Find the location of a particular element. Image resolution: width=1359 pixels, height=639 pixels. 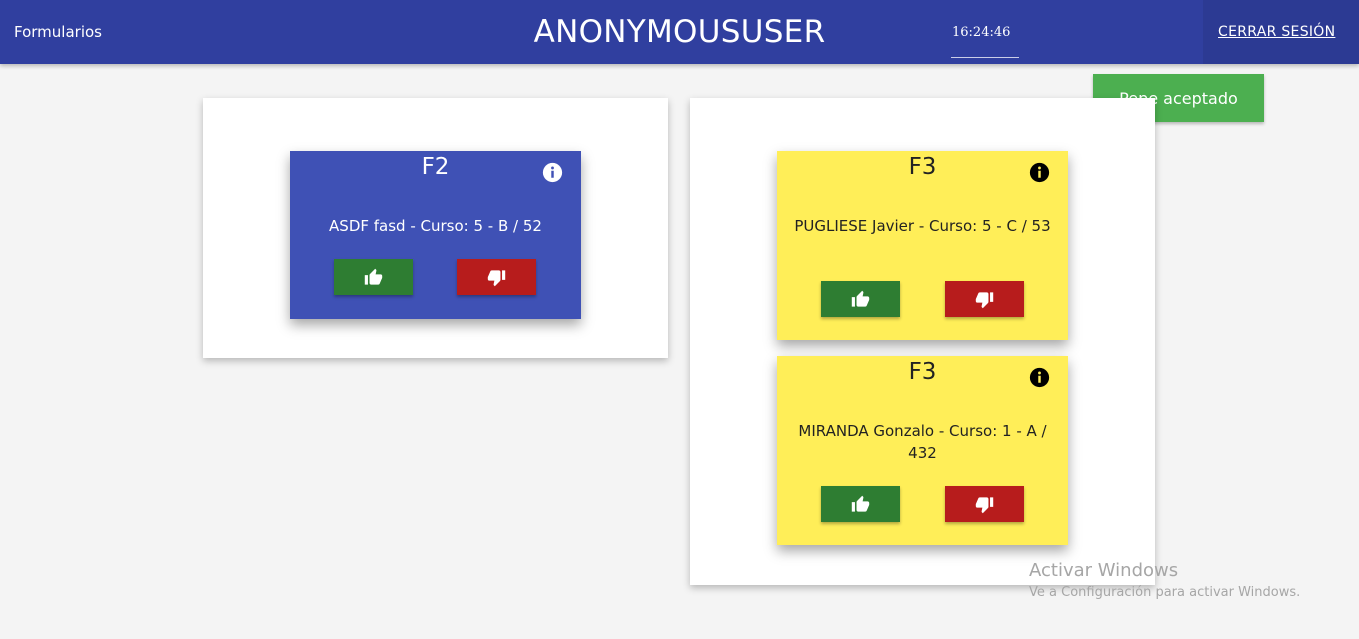

form-card: F3 PUGLIESE Javier - Curso: 5 - C / 53 is located at coordinates (922, 245).